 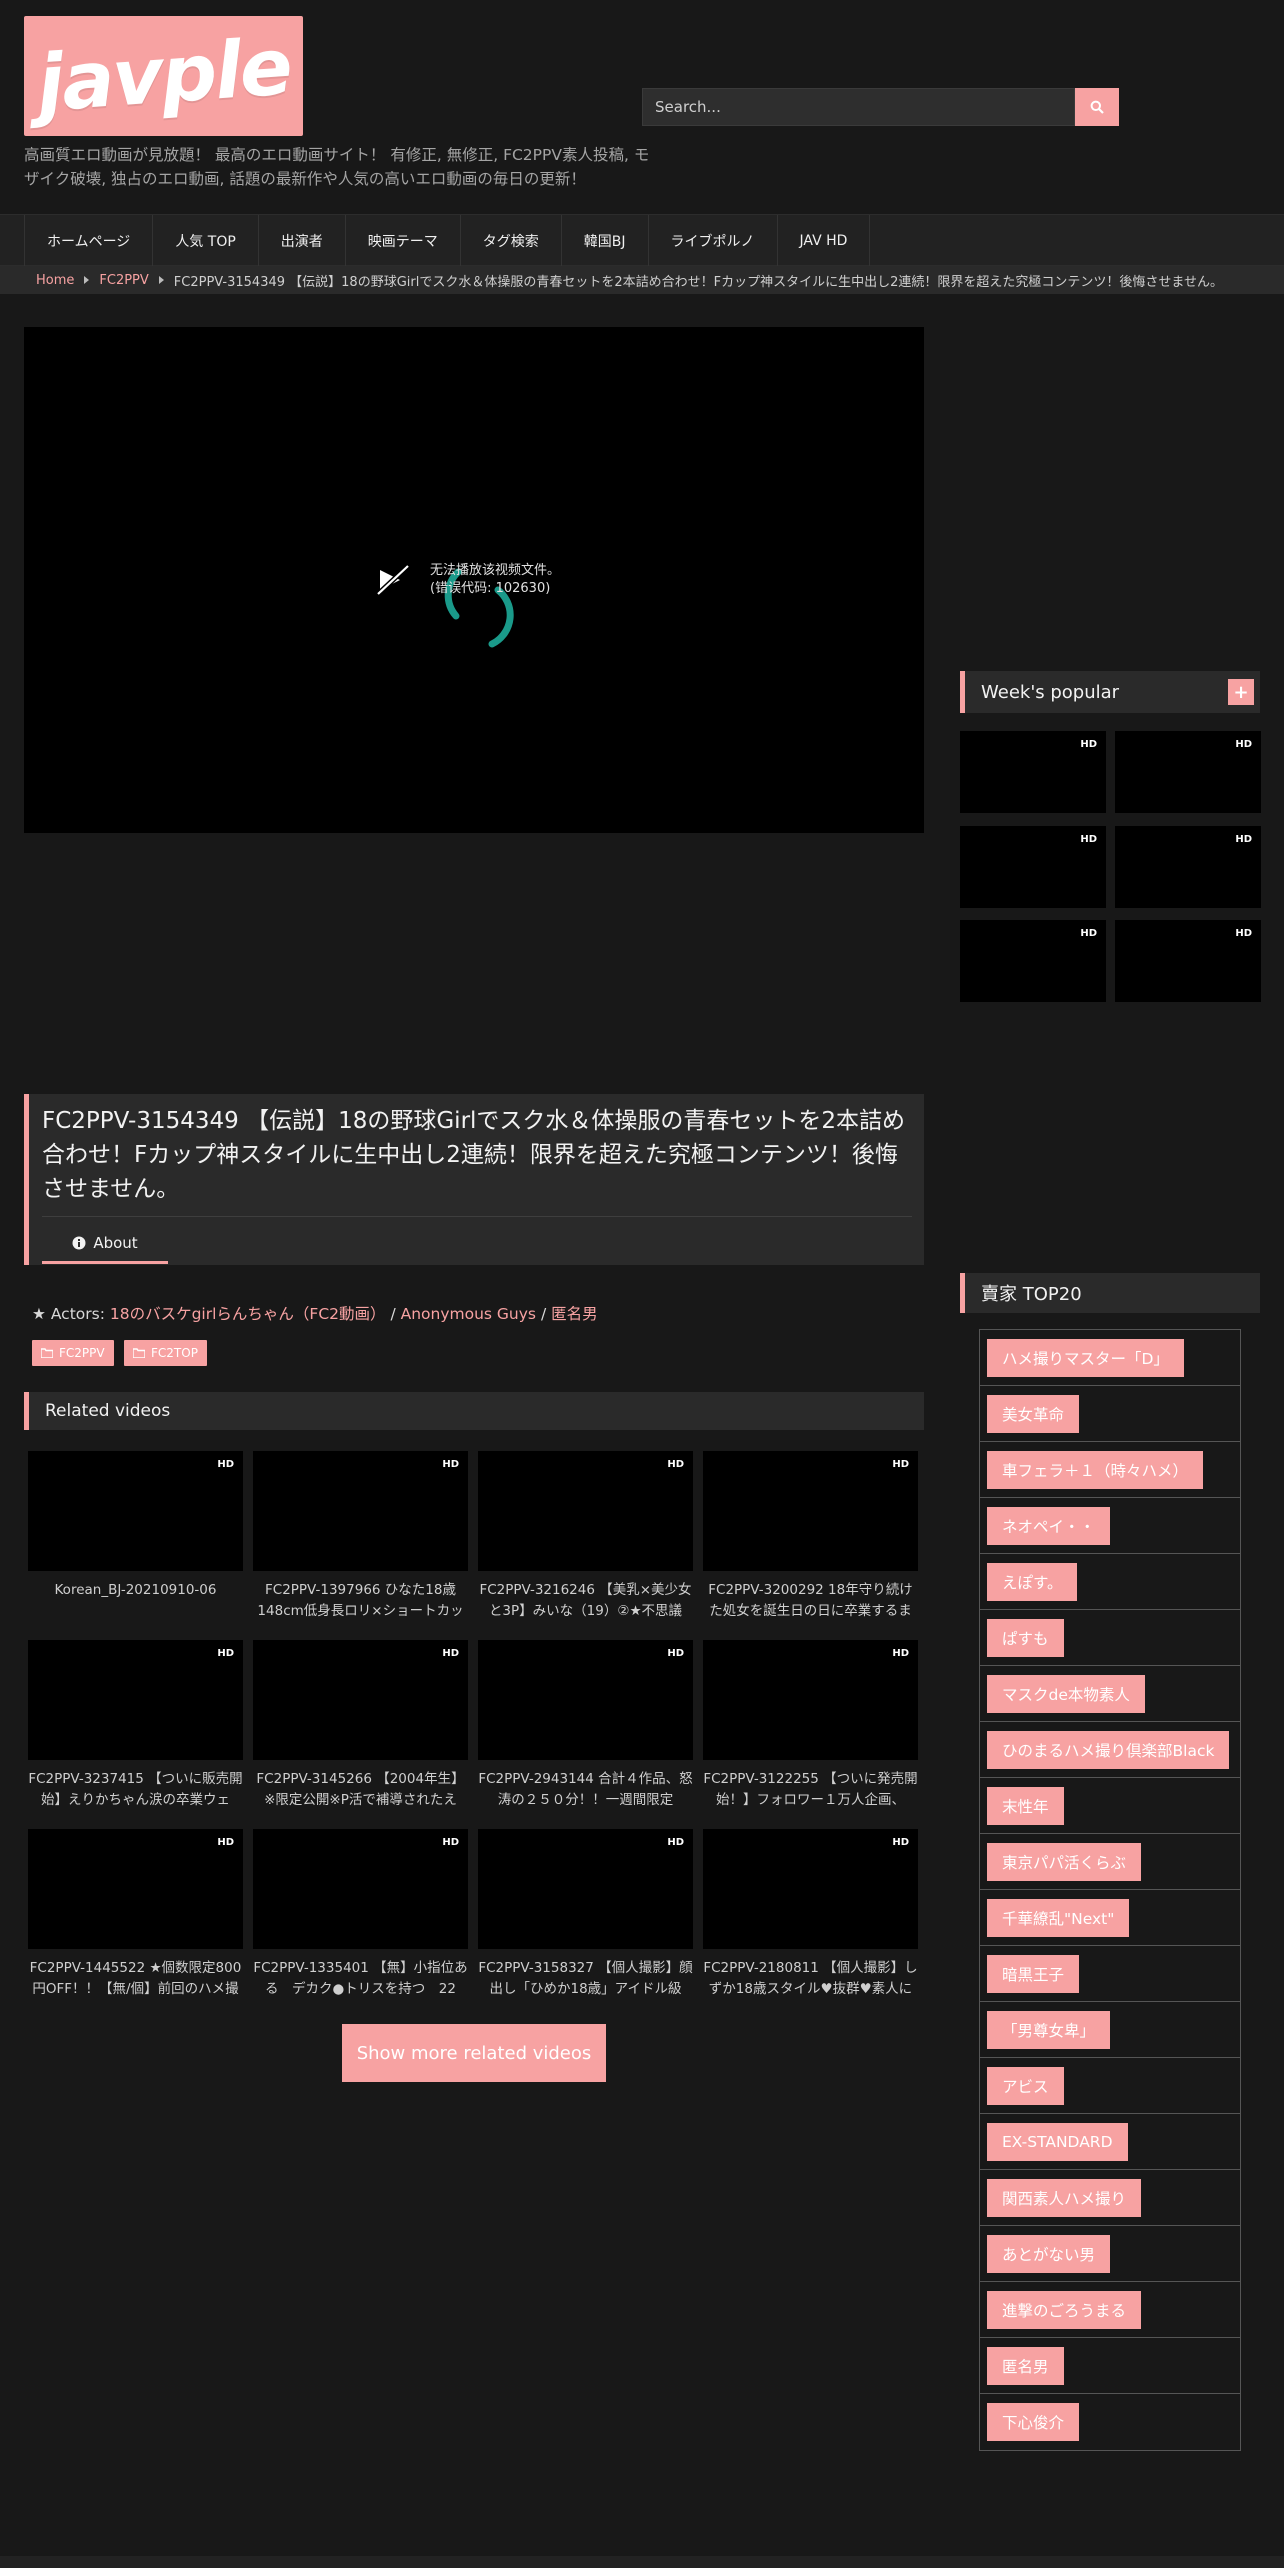 I want to click on nav-live: ライブポルノ, so click(x=713, y=241).